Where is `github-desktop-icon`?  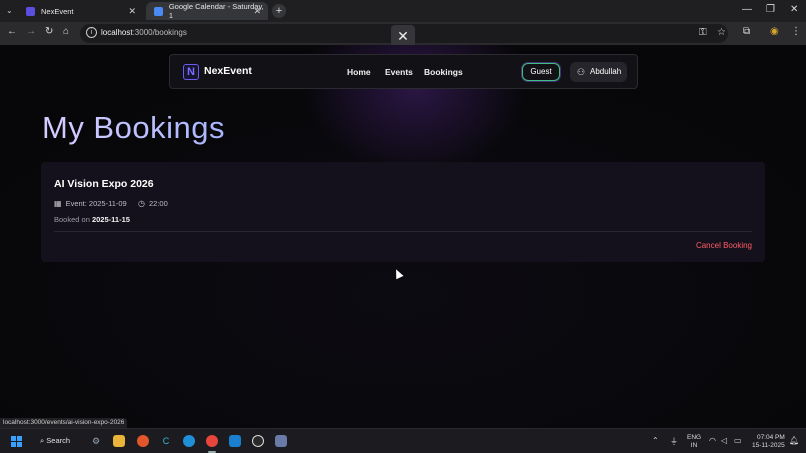 github-desktop-icon is located at coordinates (258, 441).